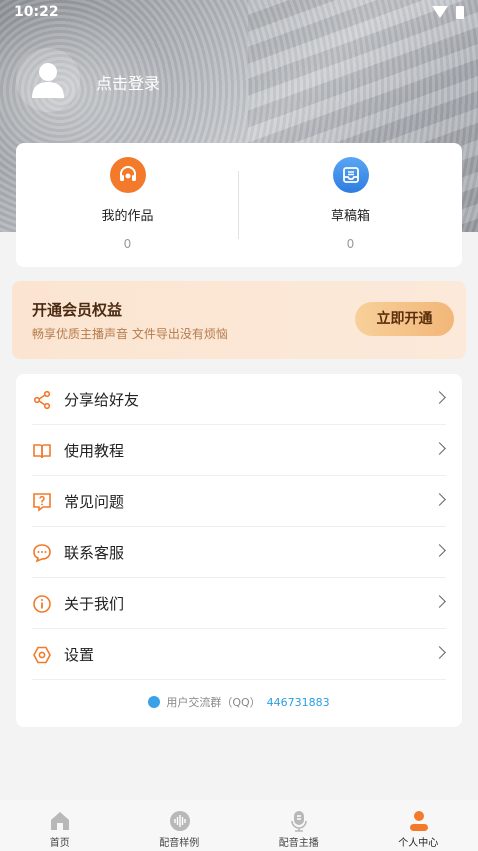 The width and height of the screenshot is (478, 851). Describe the element at coordinates (179, 843) in the screenshot. I see `nav-label: 配音样例` at that location.